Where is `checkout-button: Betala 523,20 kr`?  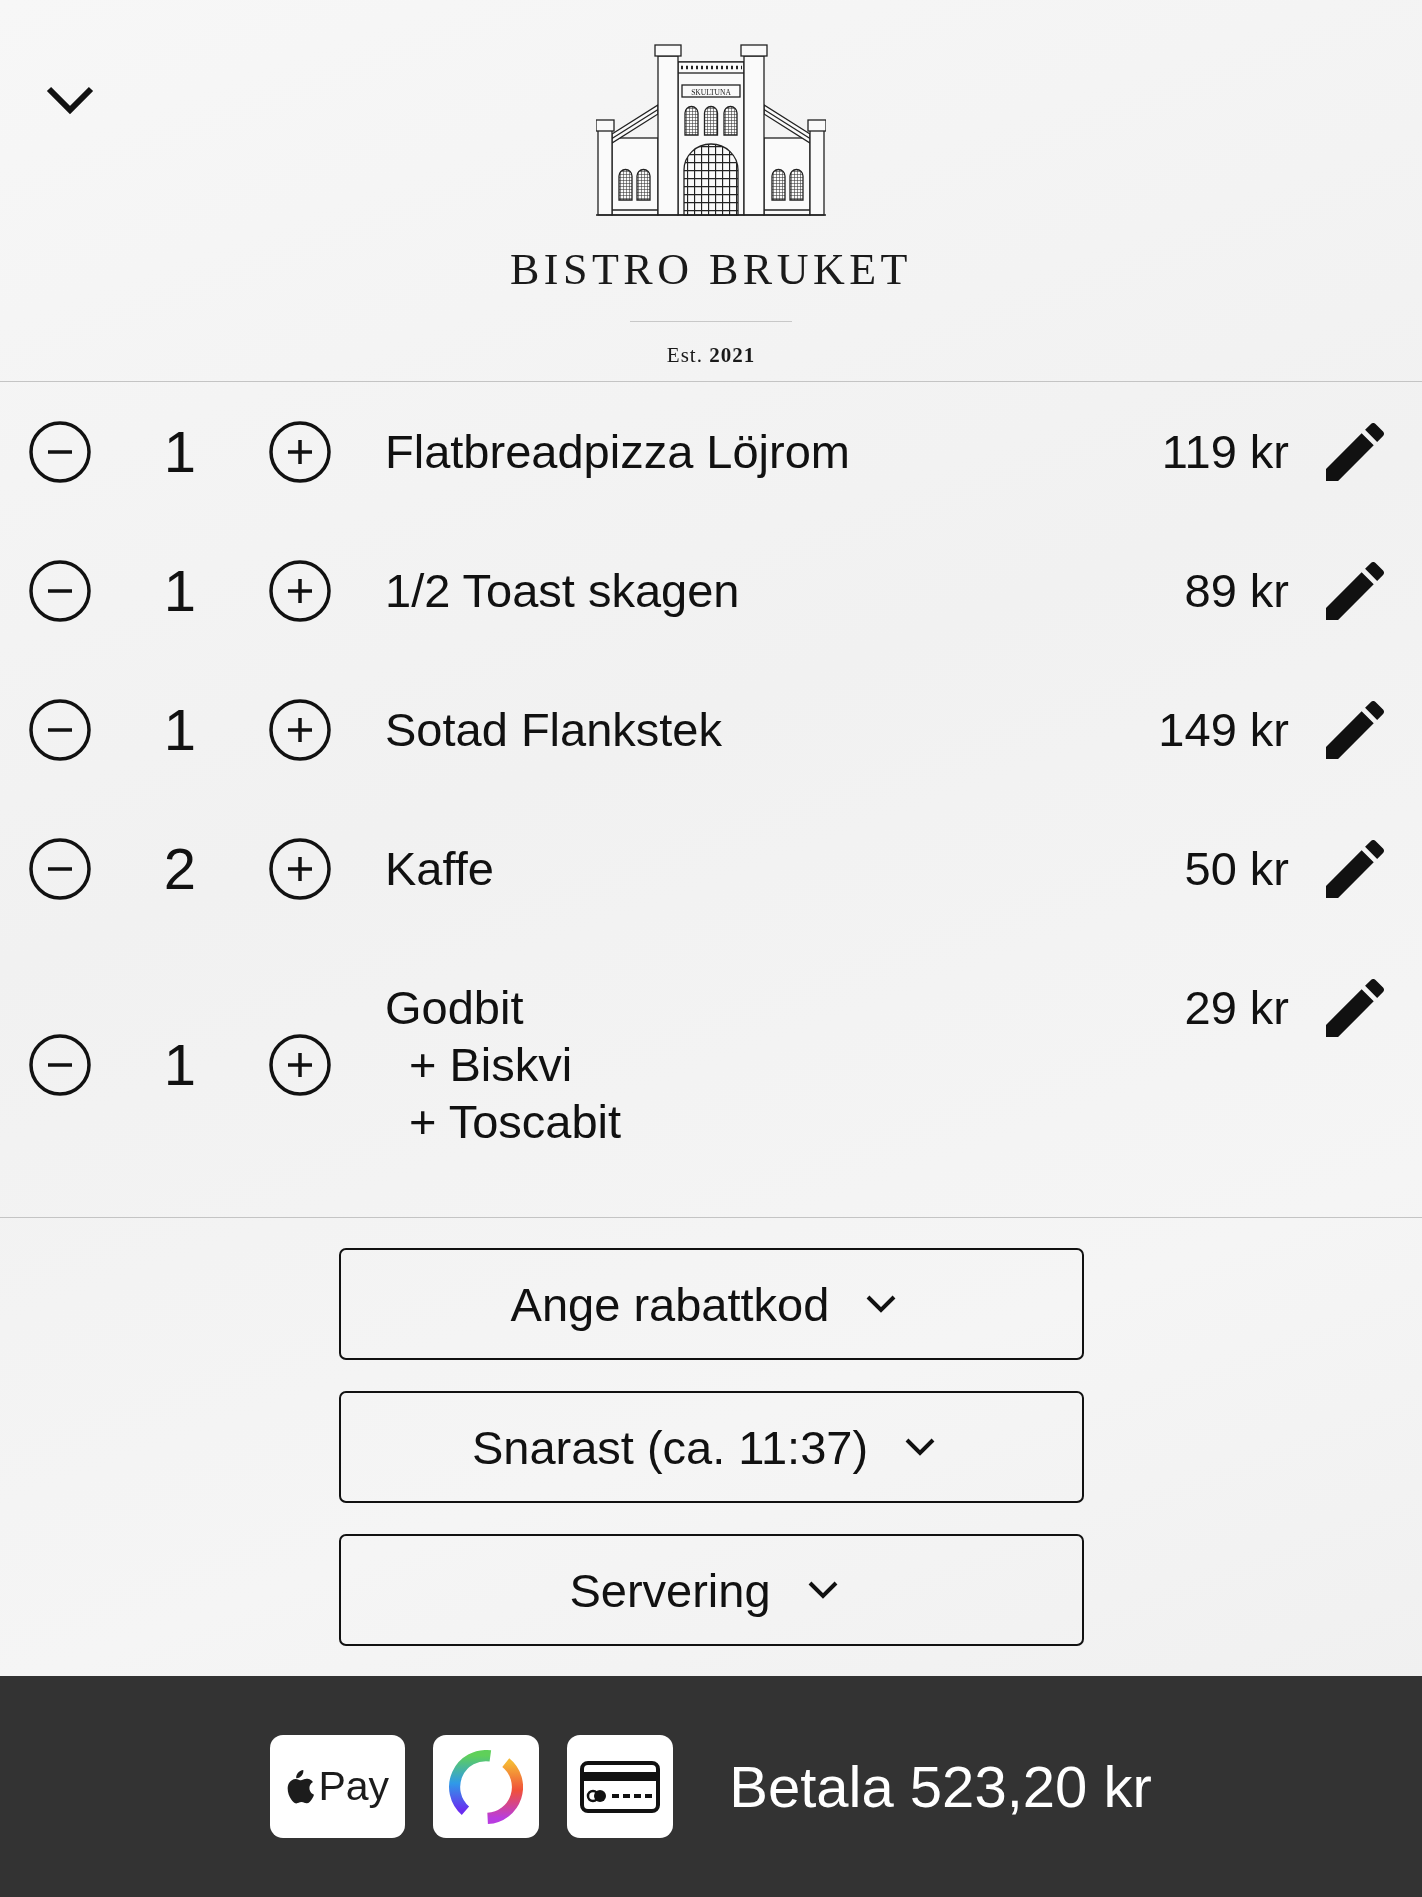
checkout-button: Betala 523,20 kr is located at coordinates (940, 1786).